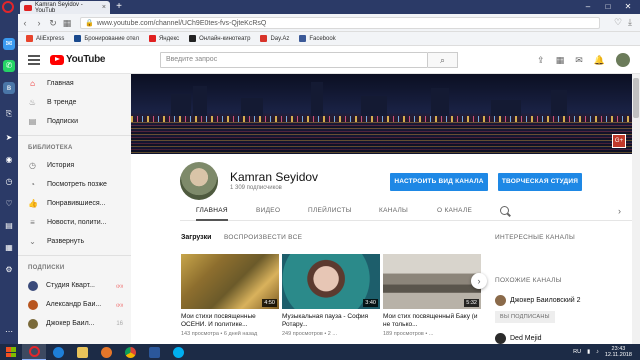  I want to click on extensions-icon: ⚙, so click(9, 270).